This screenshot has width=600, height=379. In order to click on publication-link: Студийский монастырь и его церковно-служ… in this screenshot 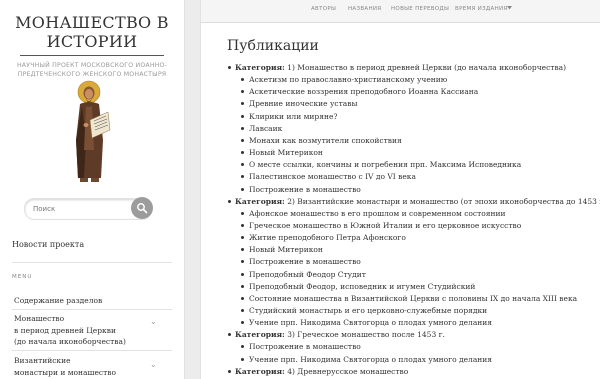, I will do `click(368, 311)`.